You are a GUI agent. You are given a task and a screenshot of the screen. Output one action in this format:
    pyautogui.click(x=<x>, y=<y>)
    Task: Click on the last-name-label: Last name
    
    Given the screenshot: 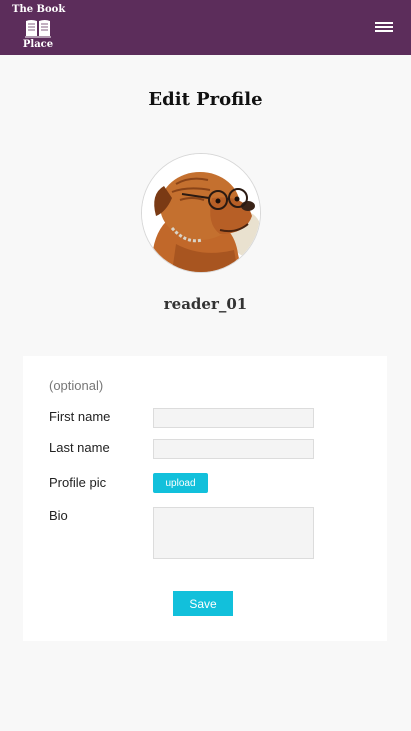 What is the action you would take?
    pyautogui.click(x=79, y=447)
    